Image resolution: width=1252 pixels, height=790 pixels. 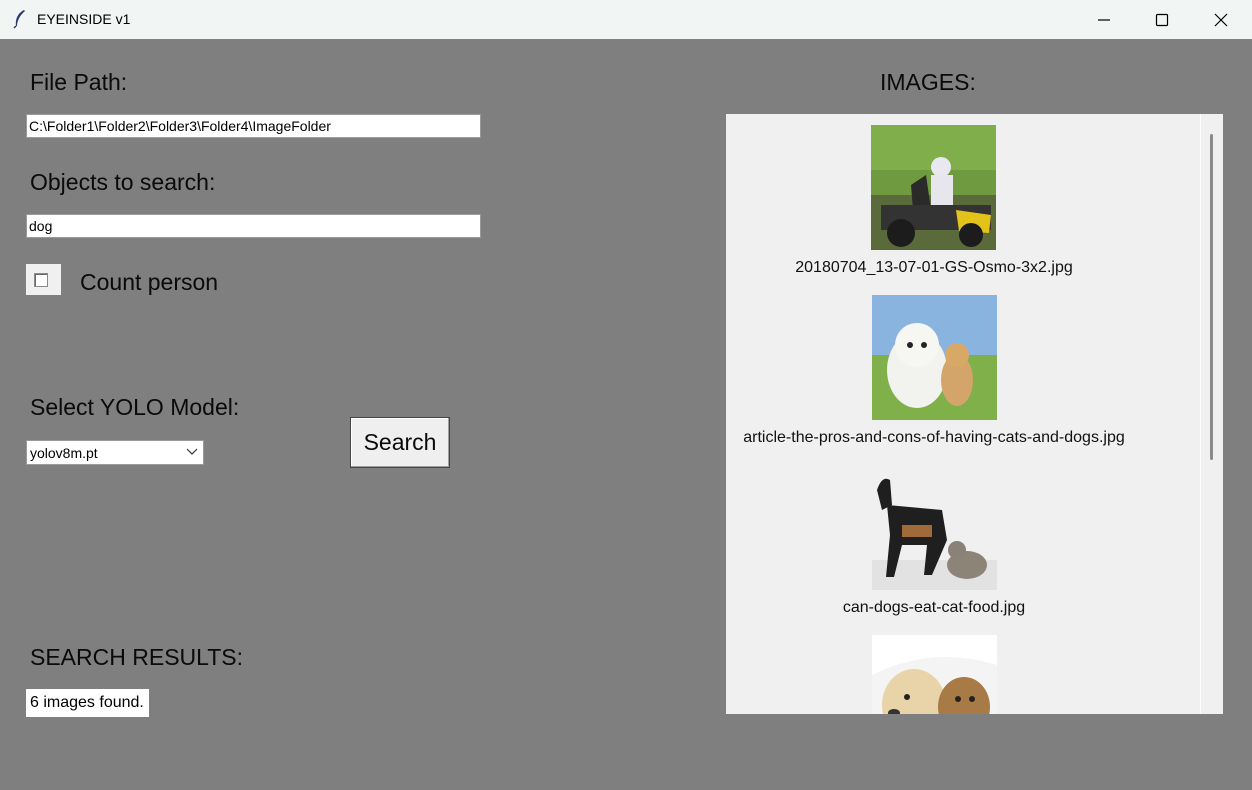 I want to click on close-icon, so click(x=1221, y=20).